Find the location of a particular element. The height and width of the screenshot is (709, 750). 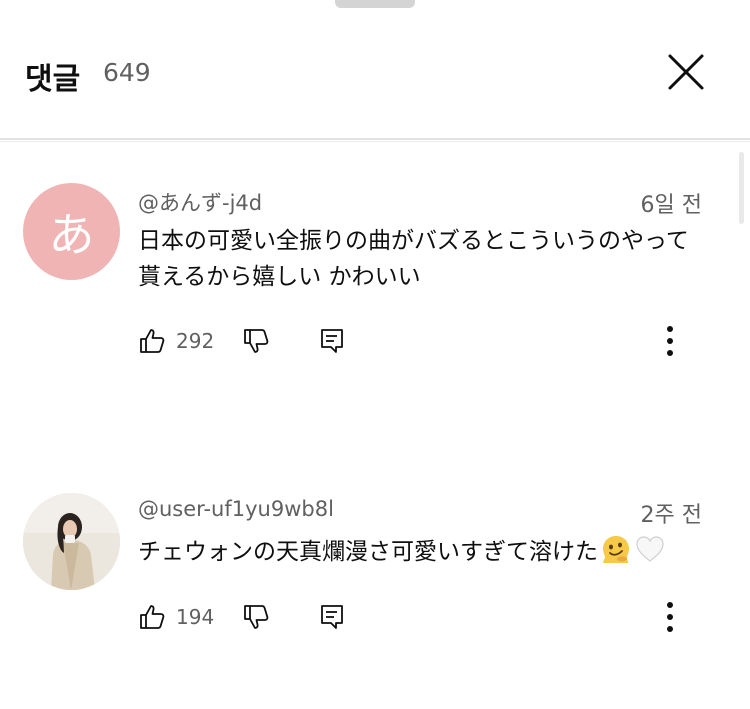

avatar: あ is located at coordinates (71, 231).